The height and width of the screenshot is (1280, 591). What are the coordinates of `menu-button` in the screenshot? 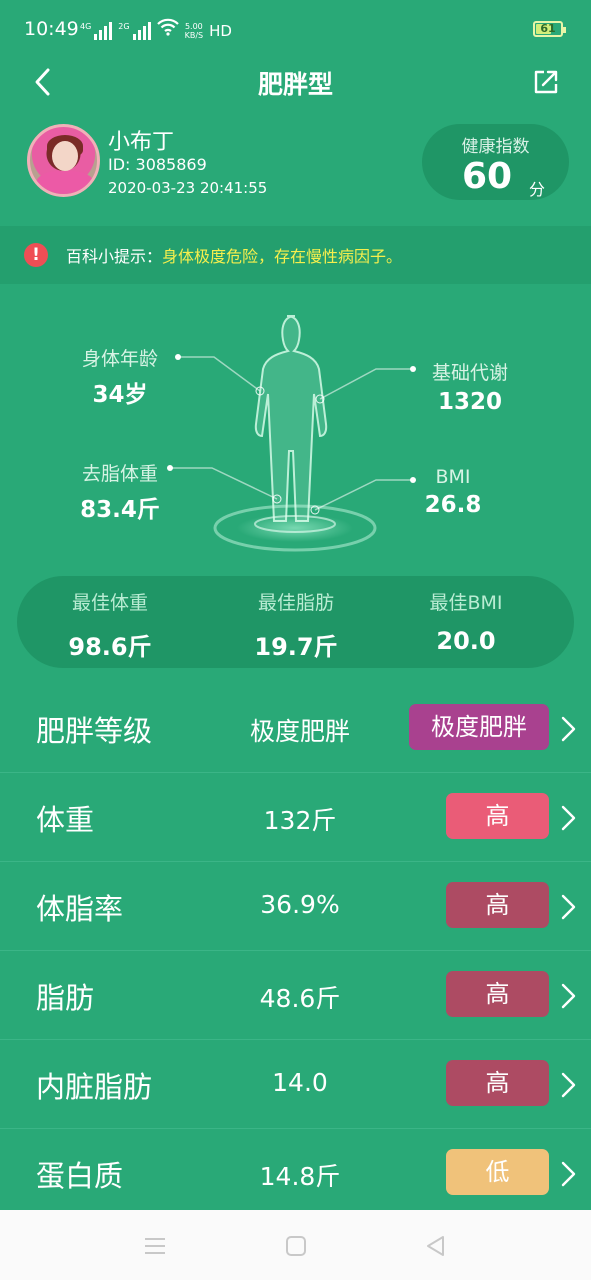 It's located at (155, 1246).